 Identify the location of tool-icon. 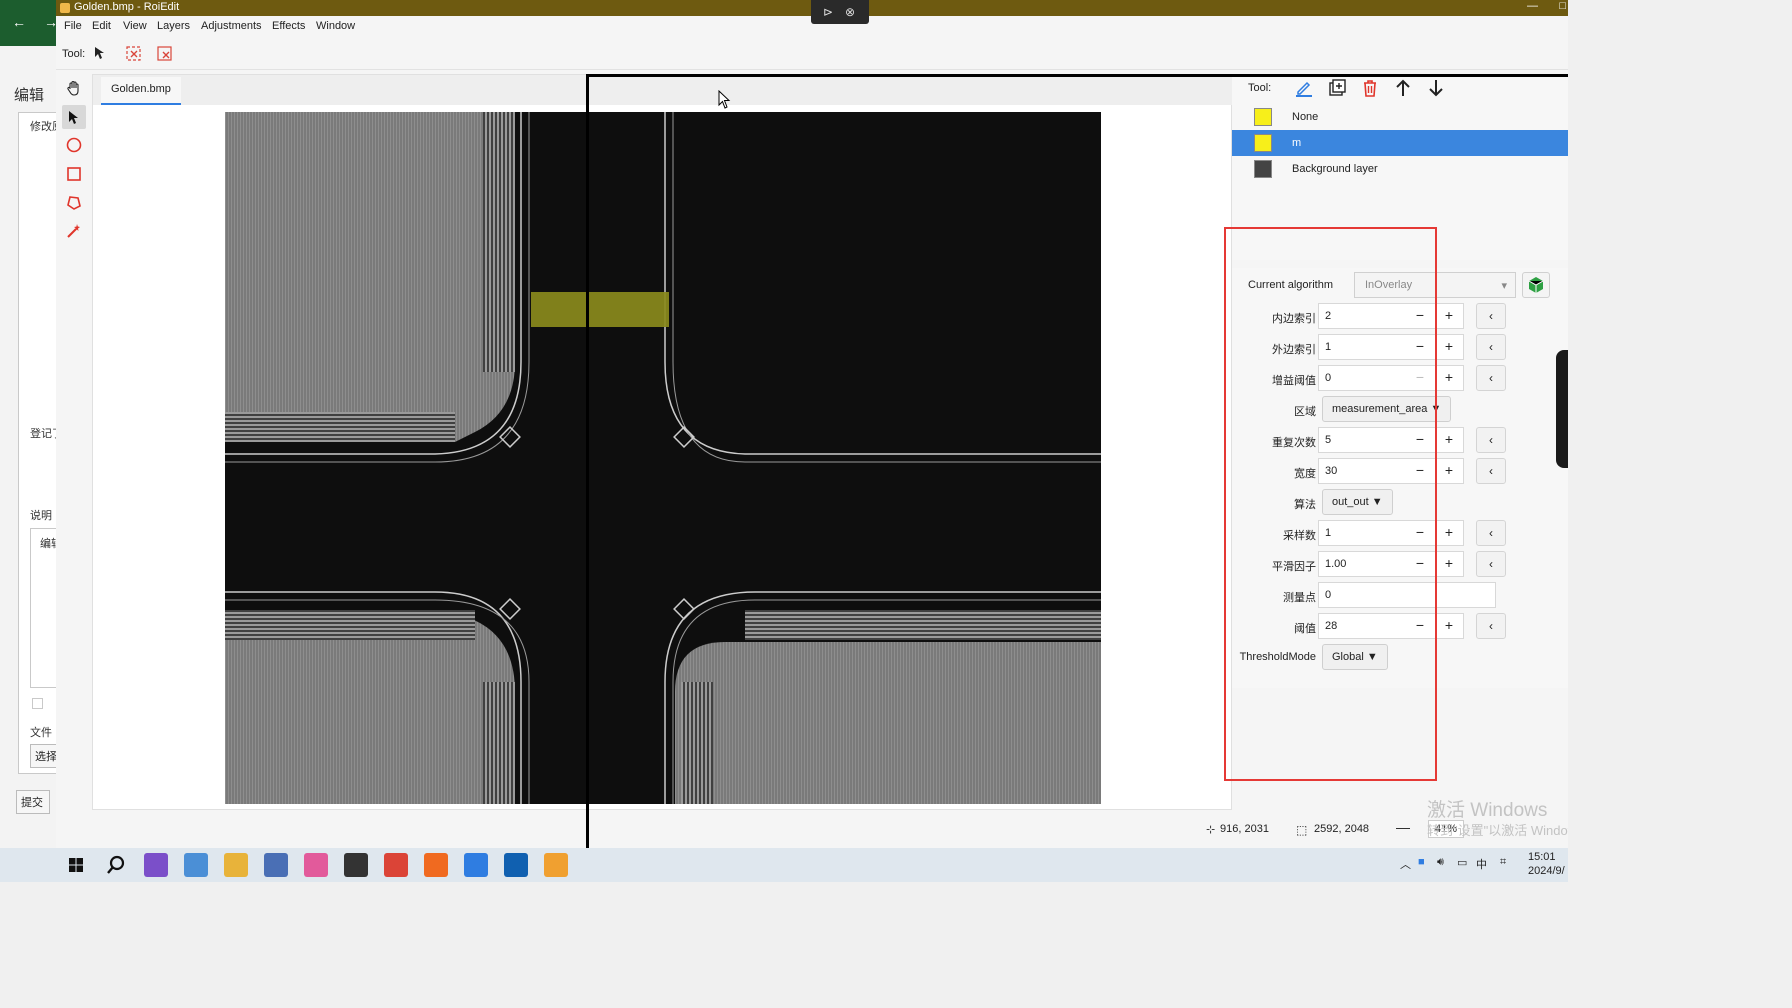
(476, 865).